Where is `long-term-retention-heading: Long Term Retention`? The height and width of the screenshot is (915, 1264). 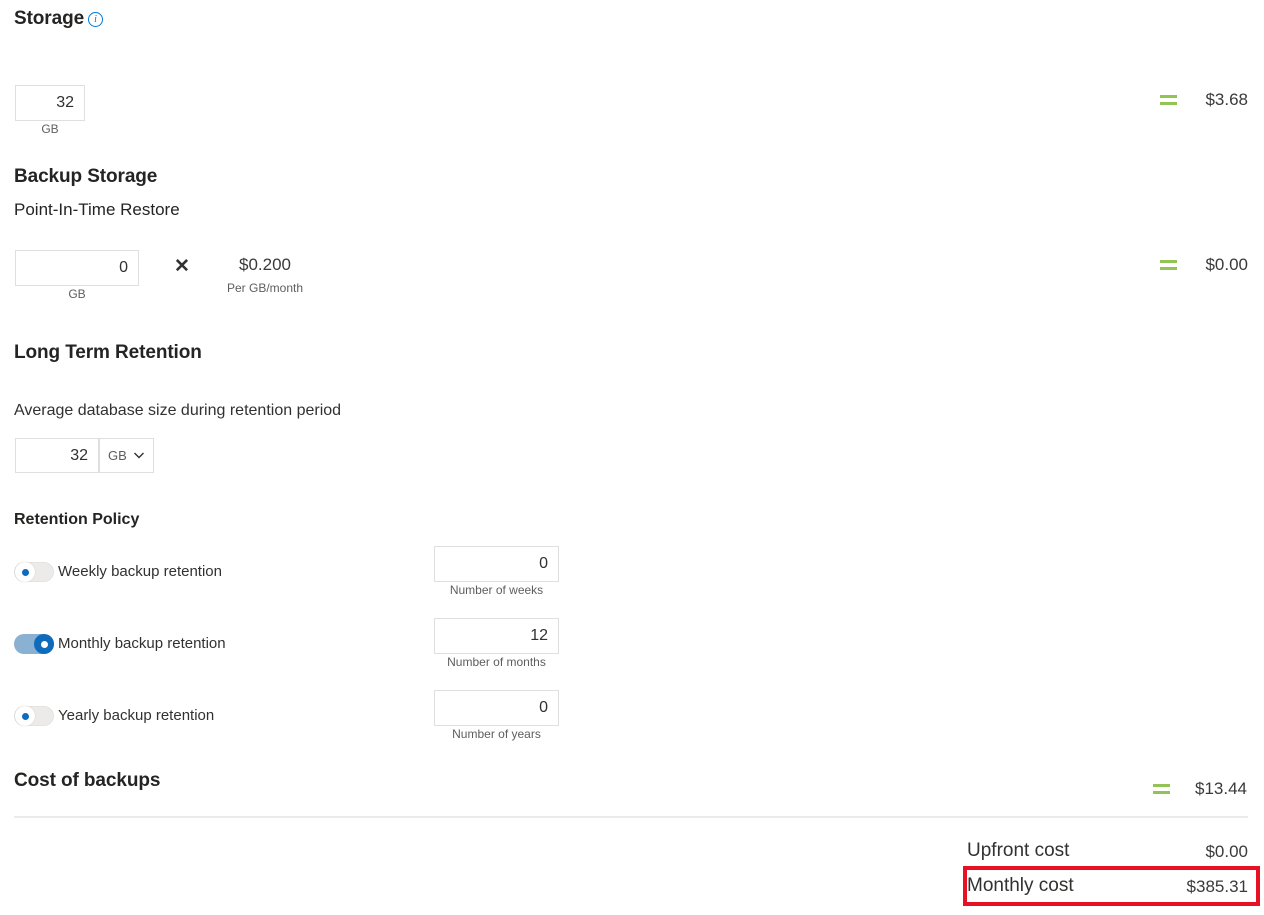 long-term-retention-heading: Long Term Retention is located at coordinates (108, 352).